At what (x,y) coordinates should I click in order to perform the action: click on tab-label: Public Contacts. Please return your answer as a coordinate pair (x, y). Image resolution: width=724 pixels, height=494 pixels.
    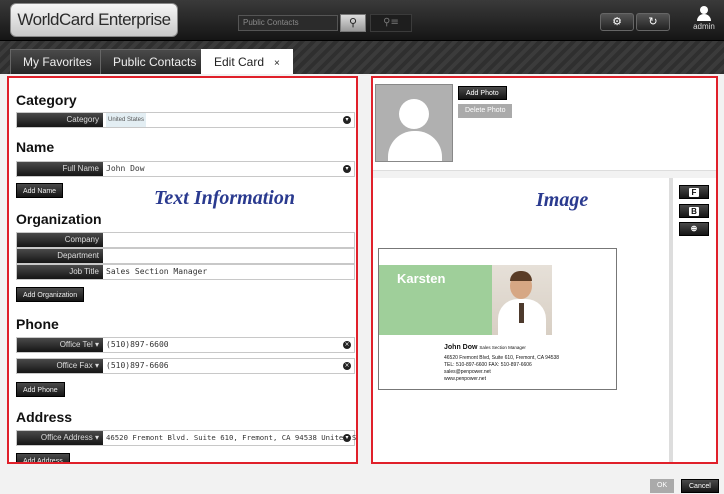
    Looking at the image, I should click on (155, 62).